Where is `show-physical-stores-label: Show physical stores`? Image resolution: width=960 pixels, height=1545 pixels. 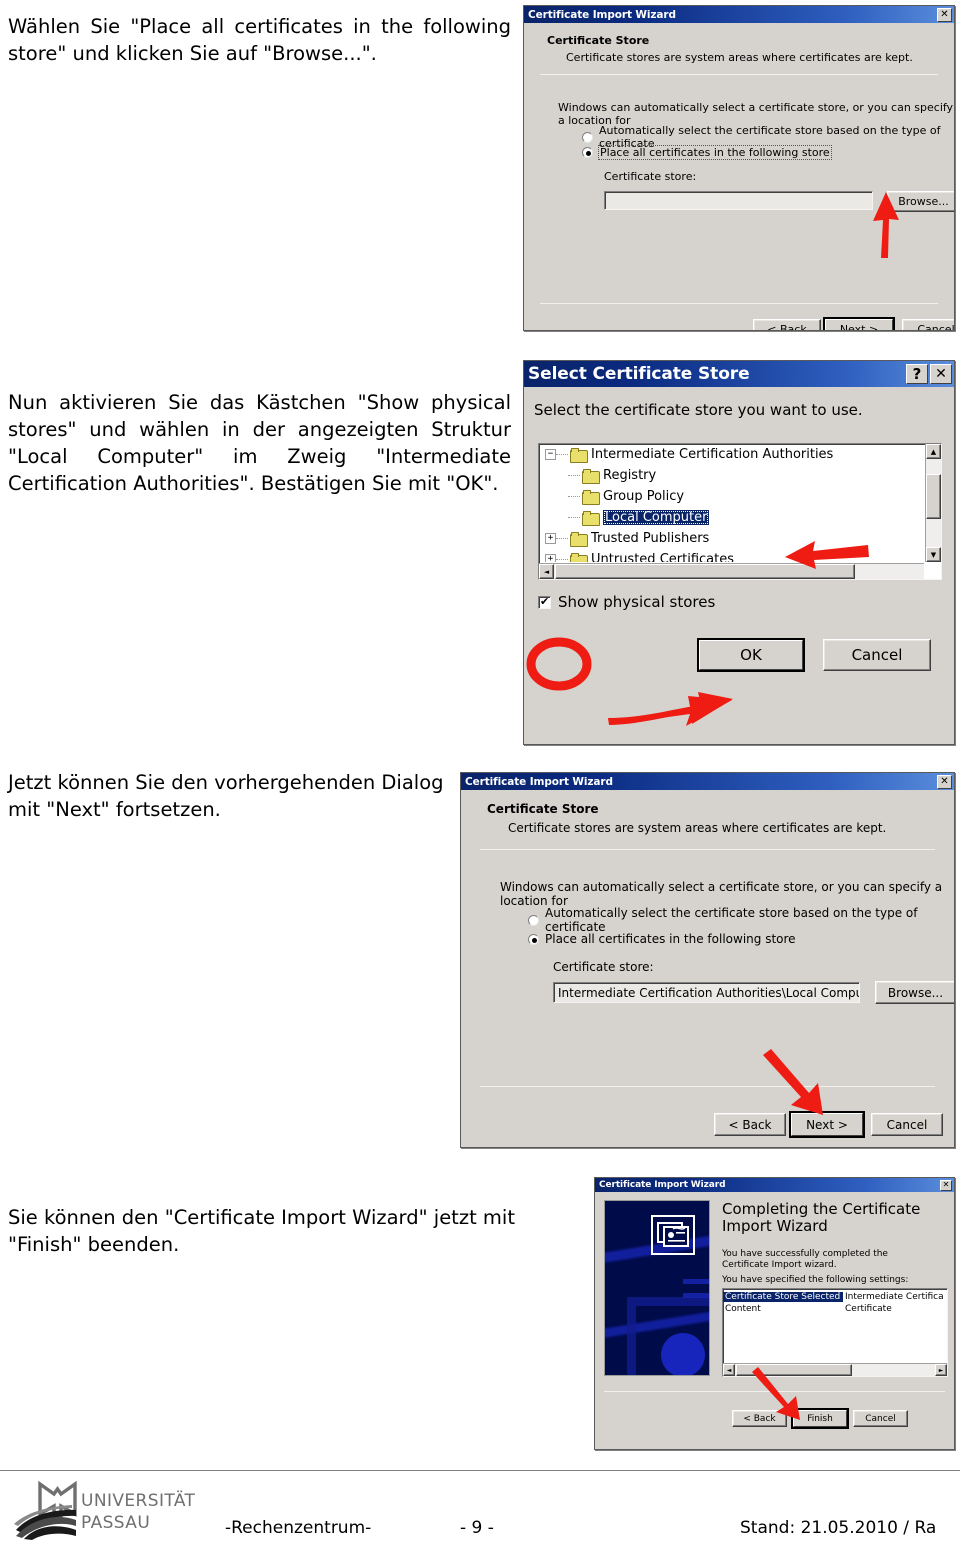 show-physical-stores-label: Show physical stores is located at coordinates (637, 602).